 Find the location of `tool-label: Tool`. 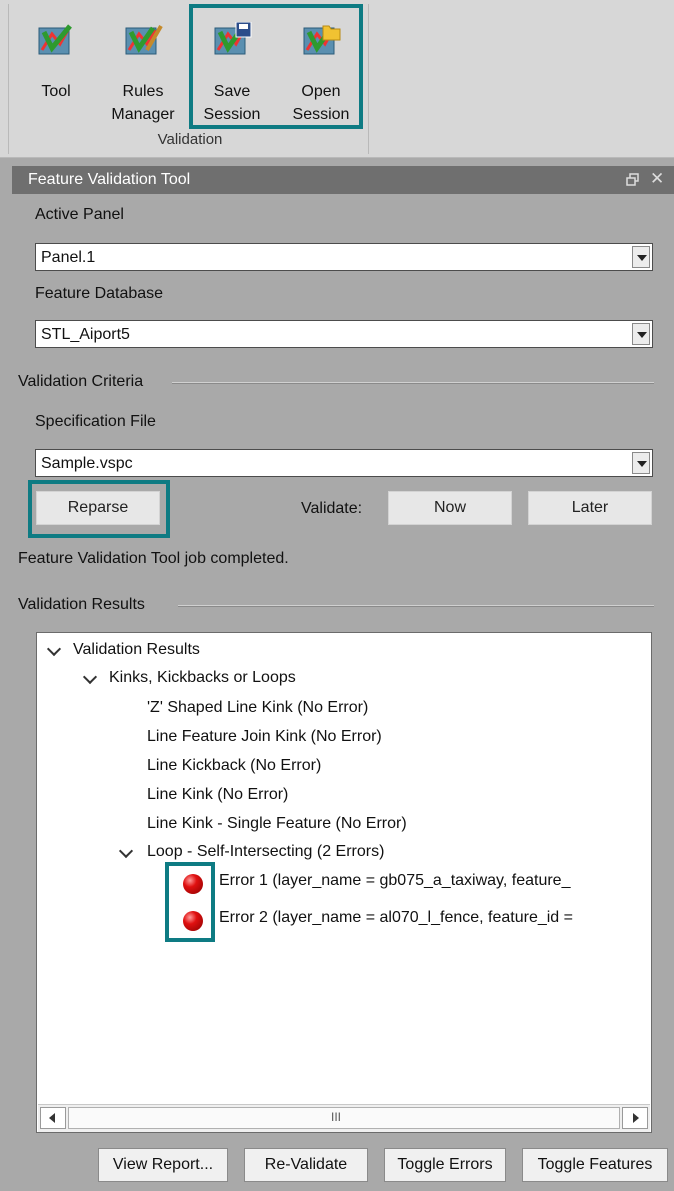

tool-label: Tool is located at coordinates (56, 91).